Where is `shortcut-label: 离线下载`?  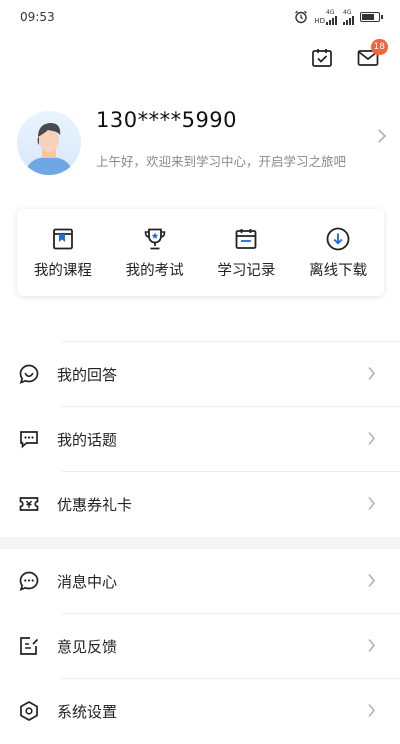 shortcut-label: 离线下载 is located at coordinates (338, 270).